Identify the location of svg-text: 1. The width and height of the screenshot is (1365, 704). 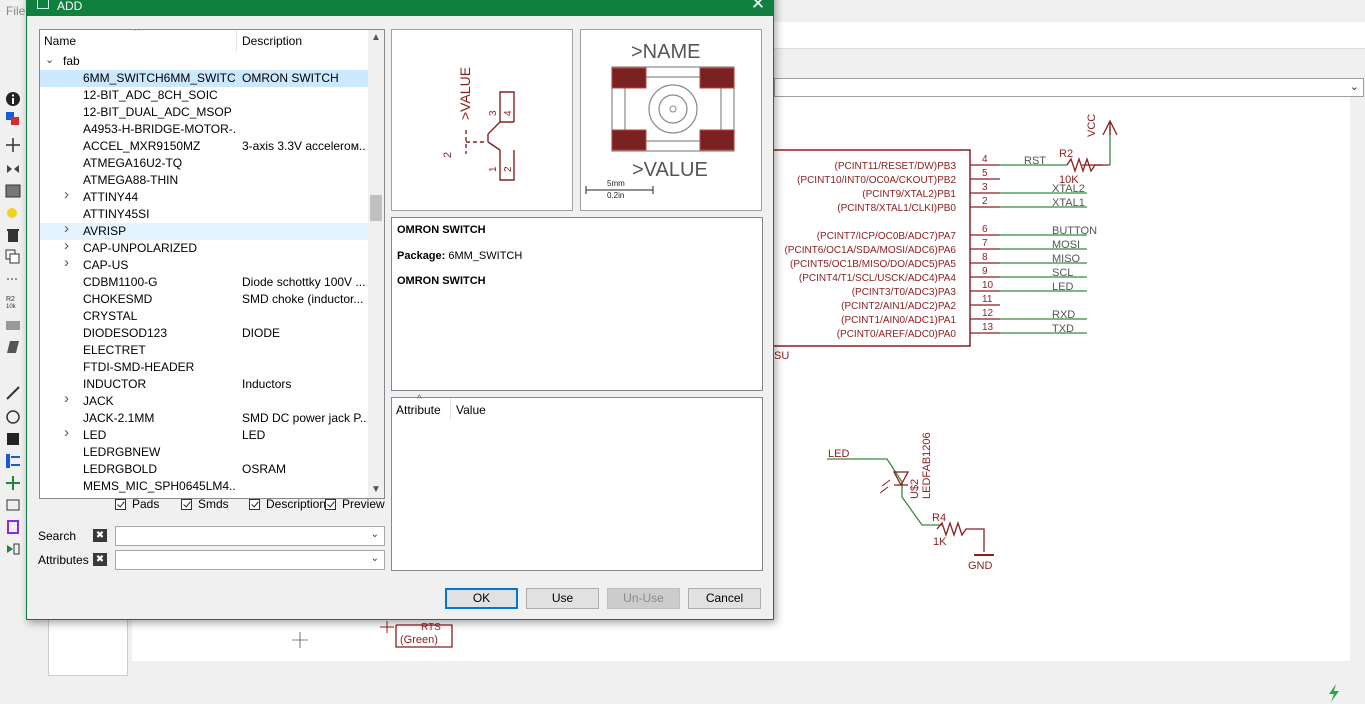
(493, 169).